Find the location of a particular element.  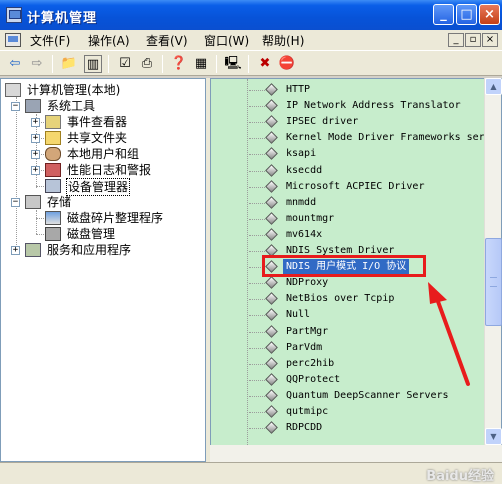

device-list-item-label: NDProxy is located at coordinates (307, 282).